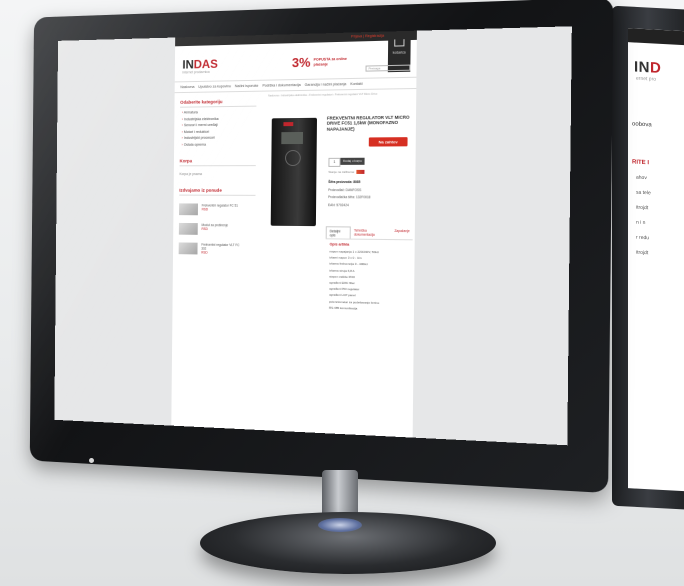 The image size is (684, 586). Describe the element at coordinates (360, 172) in the screenshot. I see `stock-bars-icon` at that location.